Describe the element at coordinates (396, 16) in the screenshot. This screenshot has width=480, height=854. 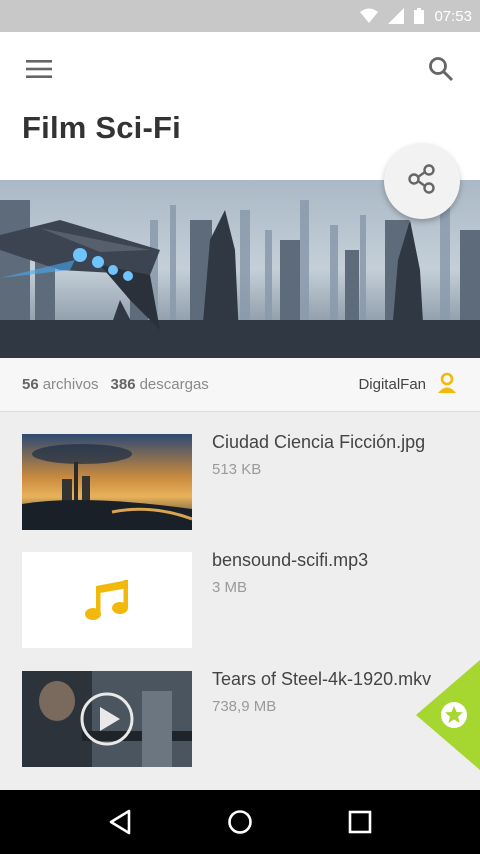
I see `signal-icon` at that location.